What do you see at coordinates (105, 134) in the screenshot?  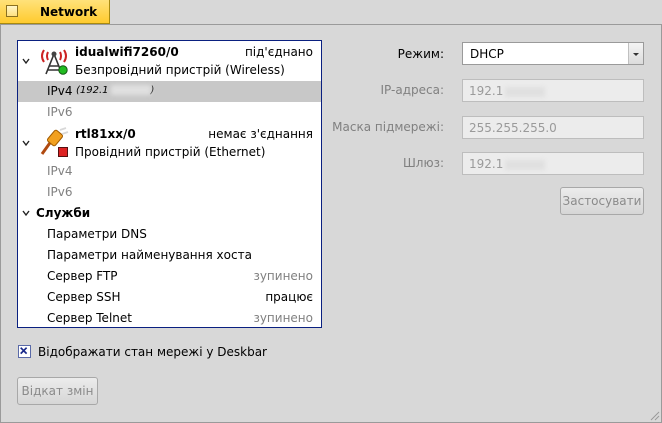 I see `interface-name: rtl81xx/0` at bounding box center [105, 134].